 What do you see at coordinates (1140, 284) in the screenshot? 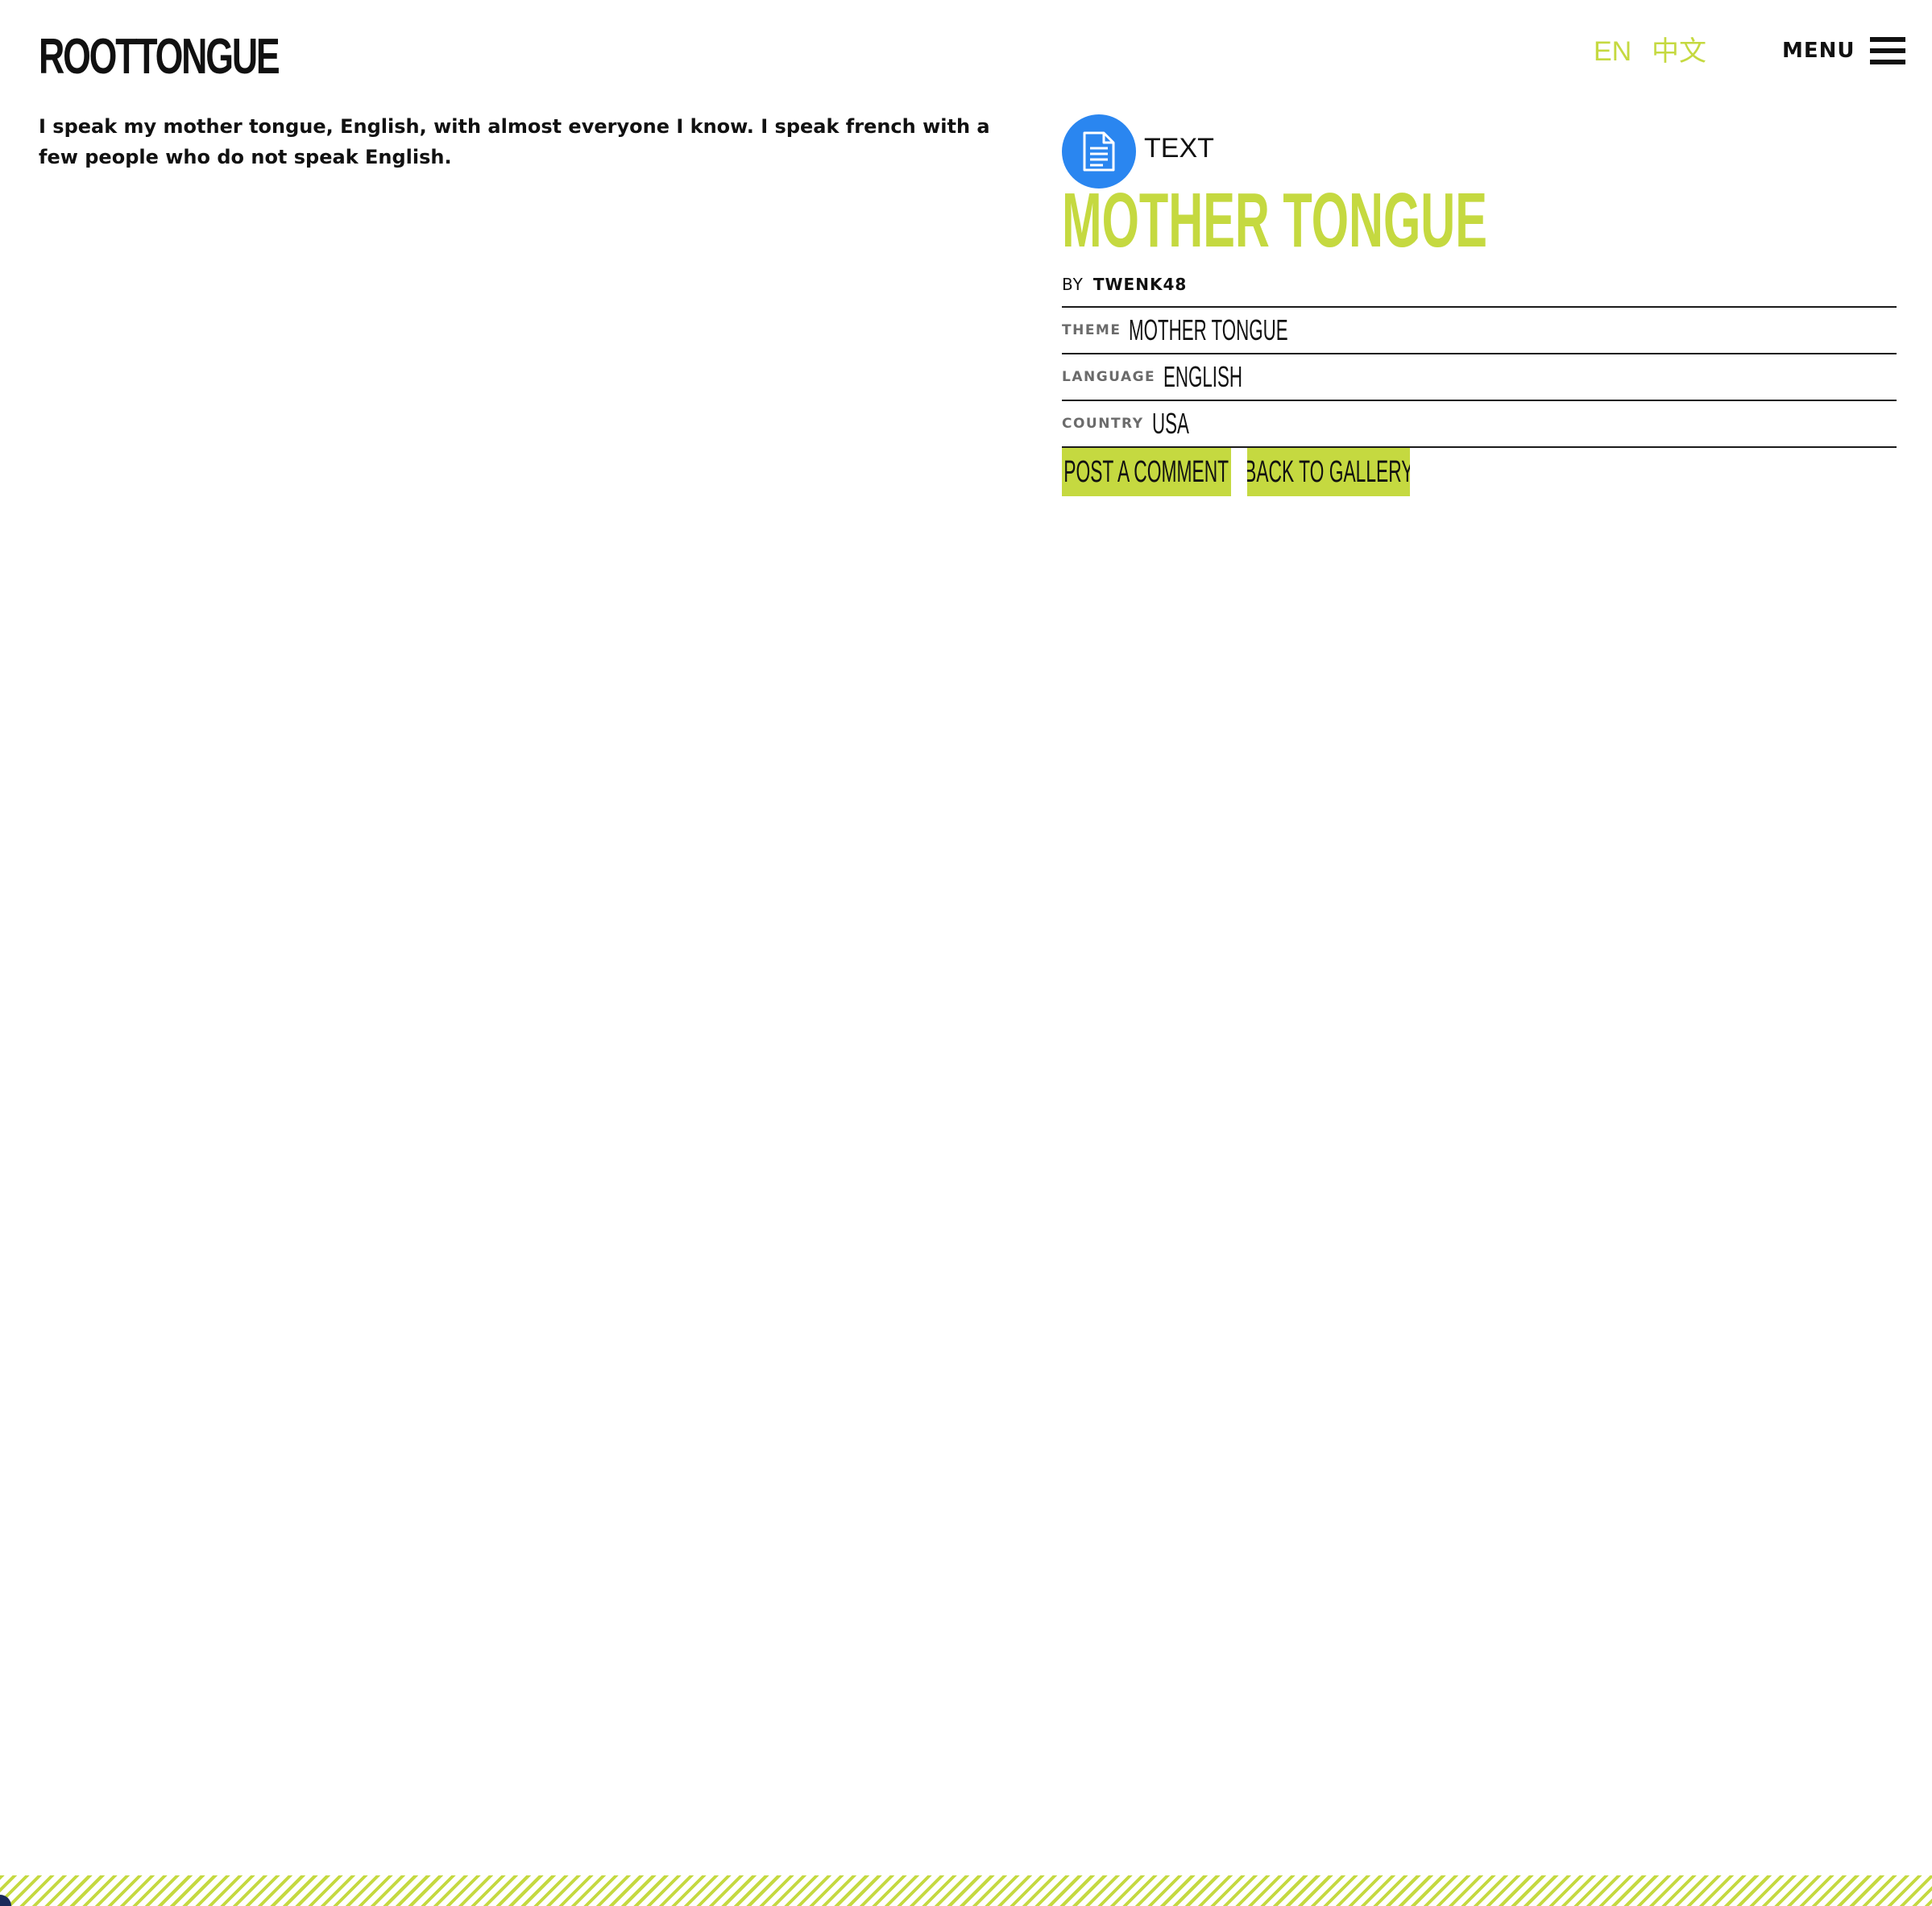
I see `author-link: TWENK48` at bounding box center [1140, 284].